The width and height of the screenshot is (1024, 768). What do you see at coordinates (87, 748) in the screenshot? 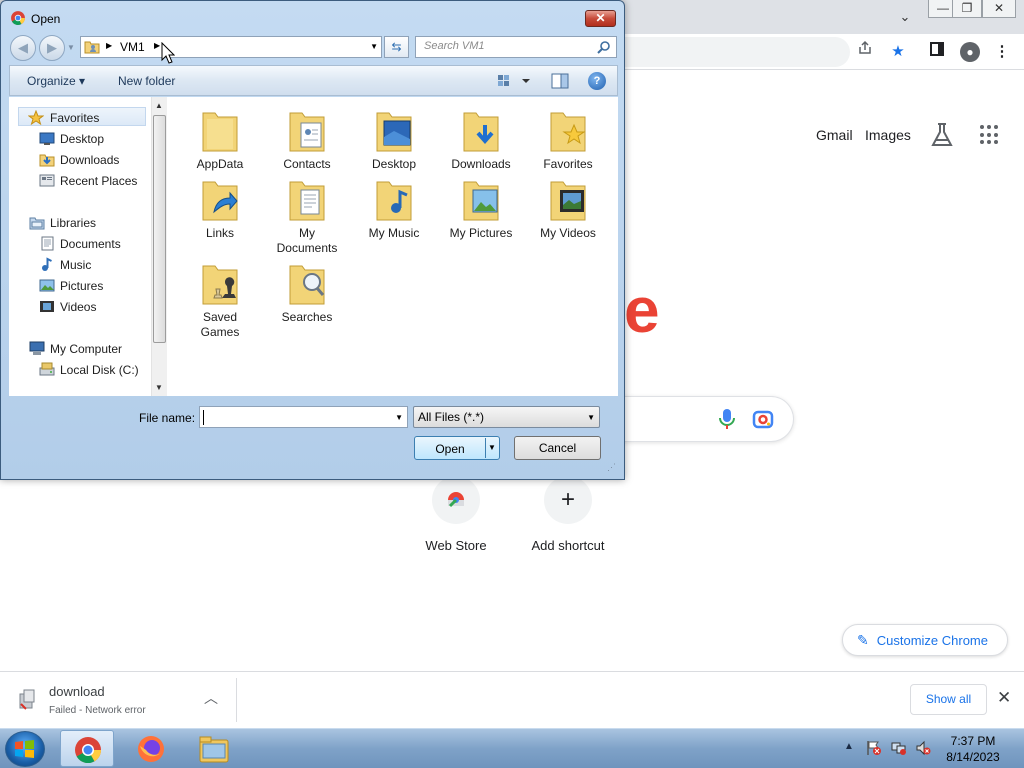
I see `taskbar-chrome-button` at bounding box center [87, 748].